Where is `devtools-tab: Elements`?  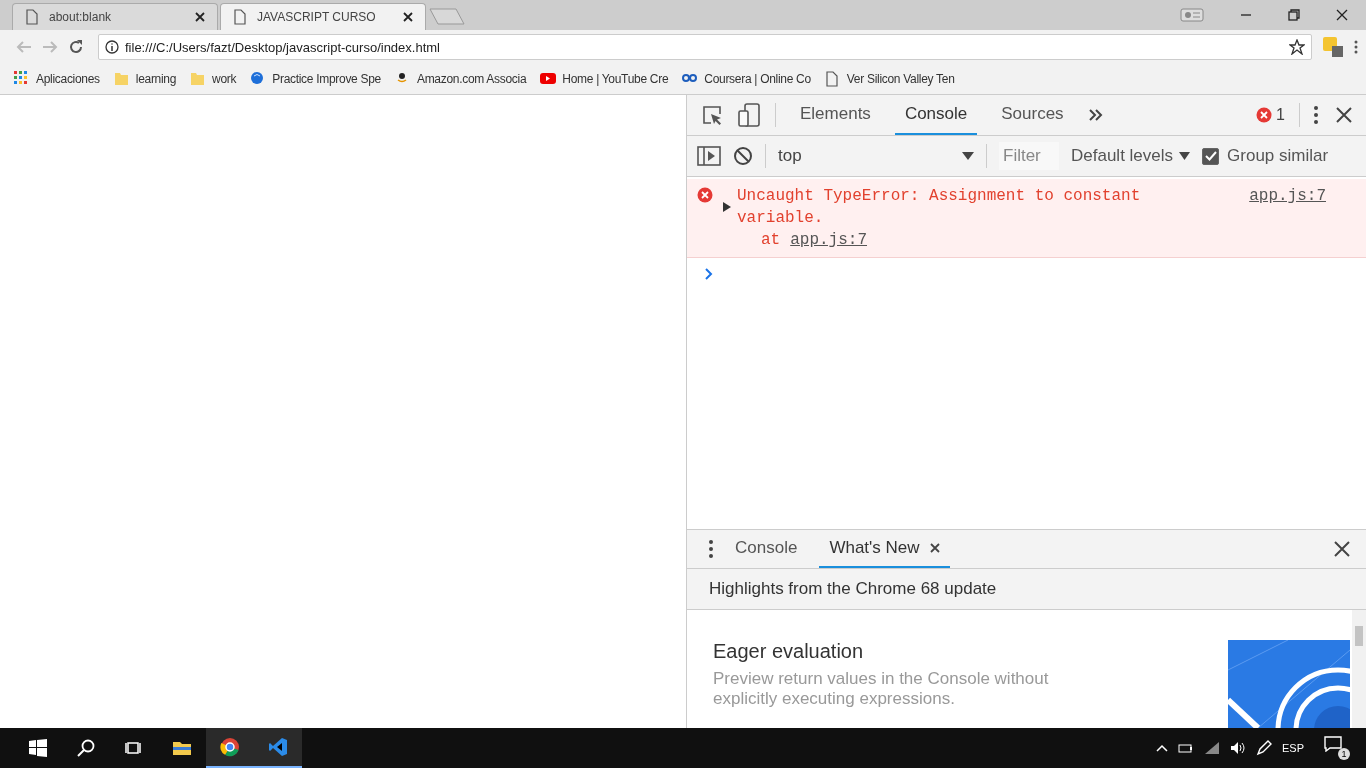 devtools-tab: Elements is located at coordinates (835, 115).